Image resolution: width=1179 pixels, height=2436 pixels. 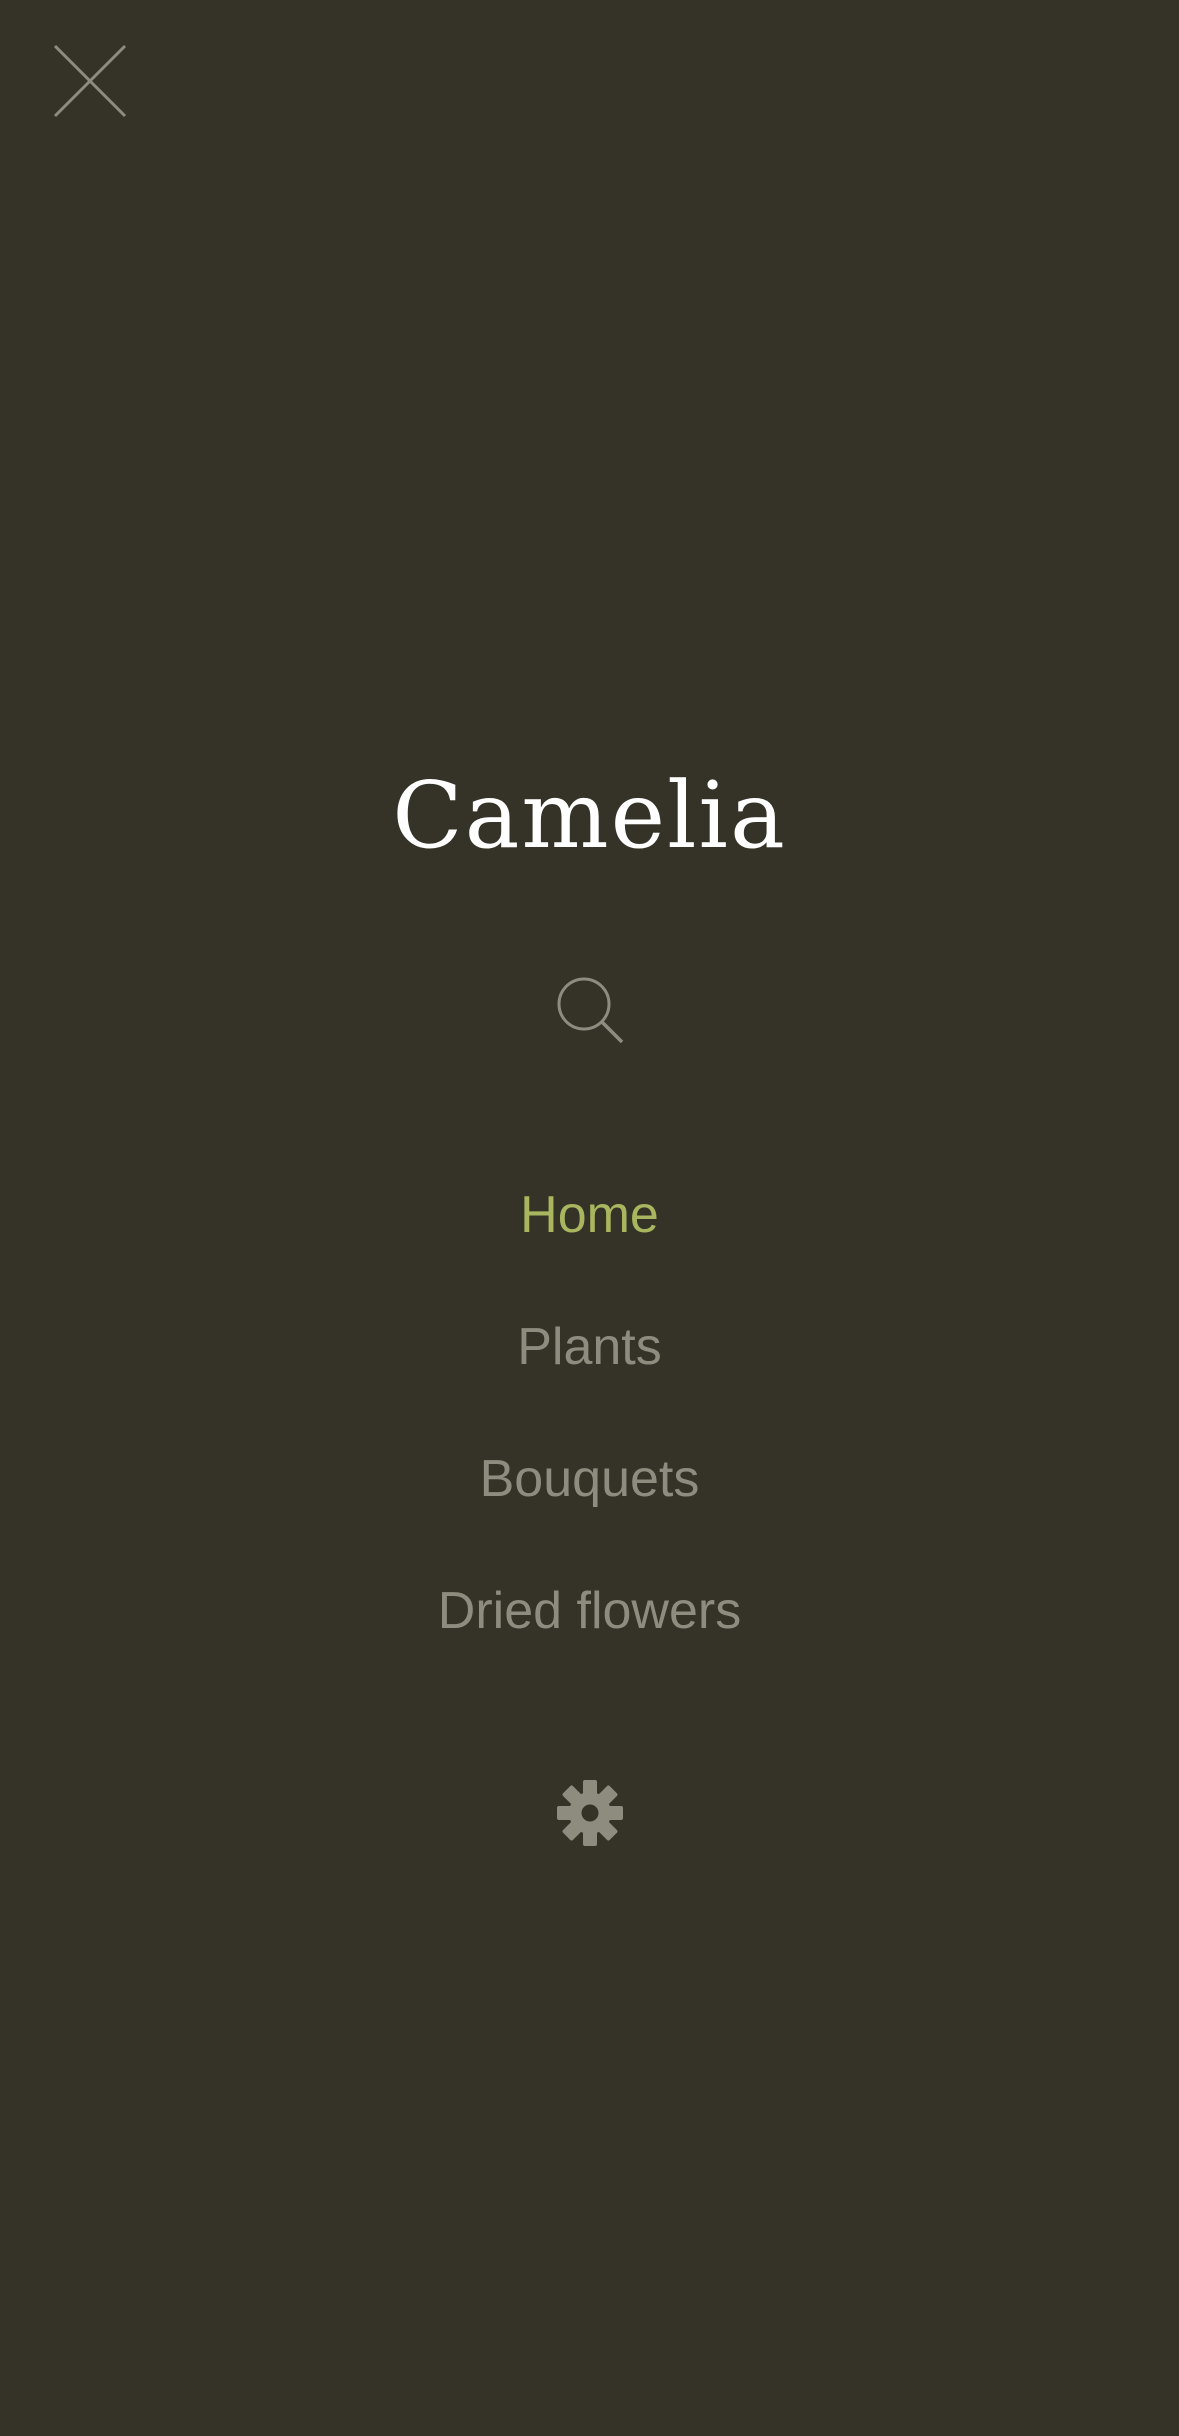 I want to click on settings-button, so click(x=590, y=1813).